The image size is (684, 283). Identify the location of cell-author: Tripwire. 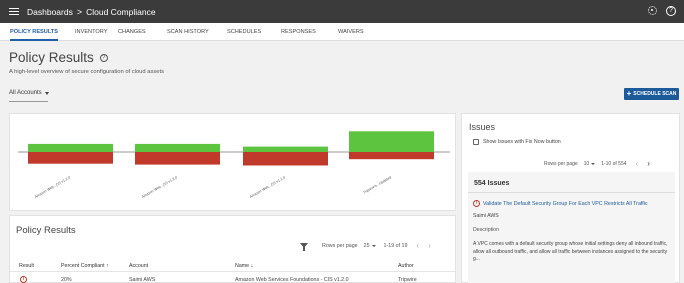
(407, 280).